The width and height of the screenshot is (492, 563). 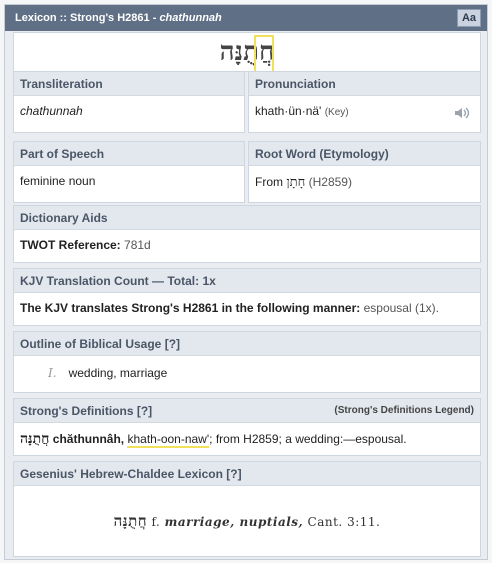 What do you see at coordinates (469, 18) in the screenshot?
I see `font-size-button: Aa` at bounding box center [469, 18].